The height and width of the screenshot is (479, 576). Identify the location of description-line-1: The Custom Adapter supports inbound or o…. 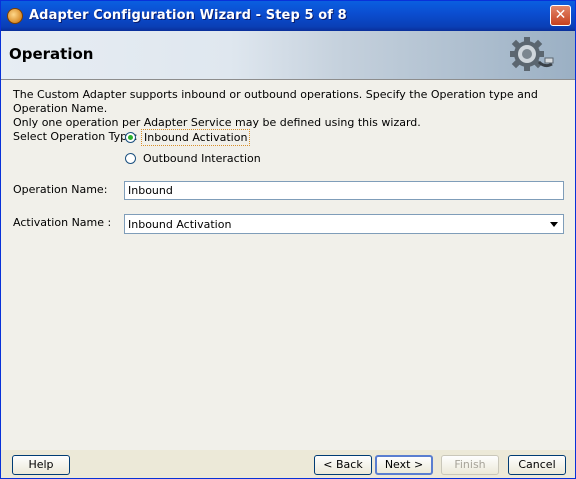
(275, 101).